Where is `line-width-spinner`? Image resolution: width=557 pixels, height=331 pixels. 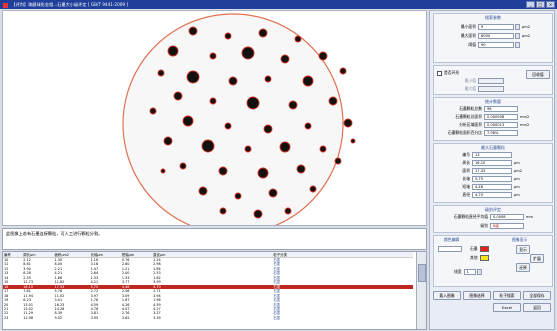 line-width-spinner is located at coordinates (479, 272).